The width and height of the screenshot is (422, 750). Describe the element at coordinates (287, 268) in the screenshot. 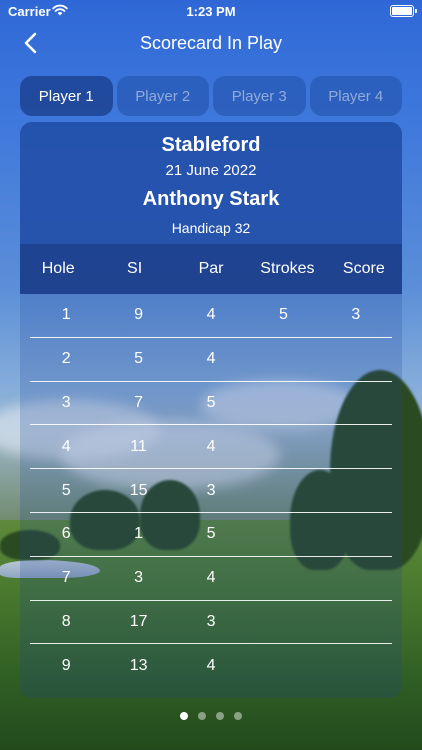

I see `column-header-strokes: Strokes` at that location.